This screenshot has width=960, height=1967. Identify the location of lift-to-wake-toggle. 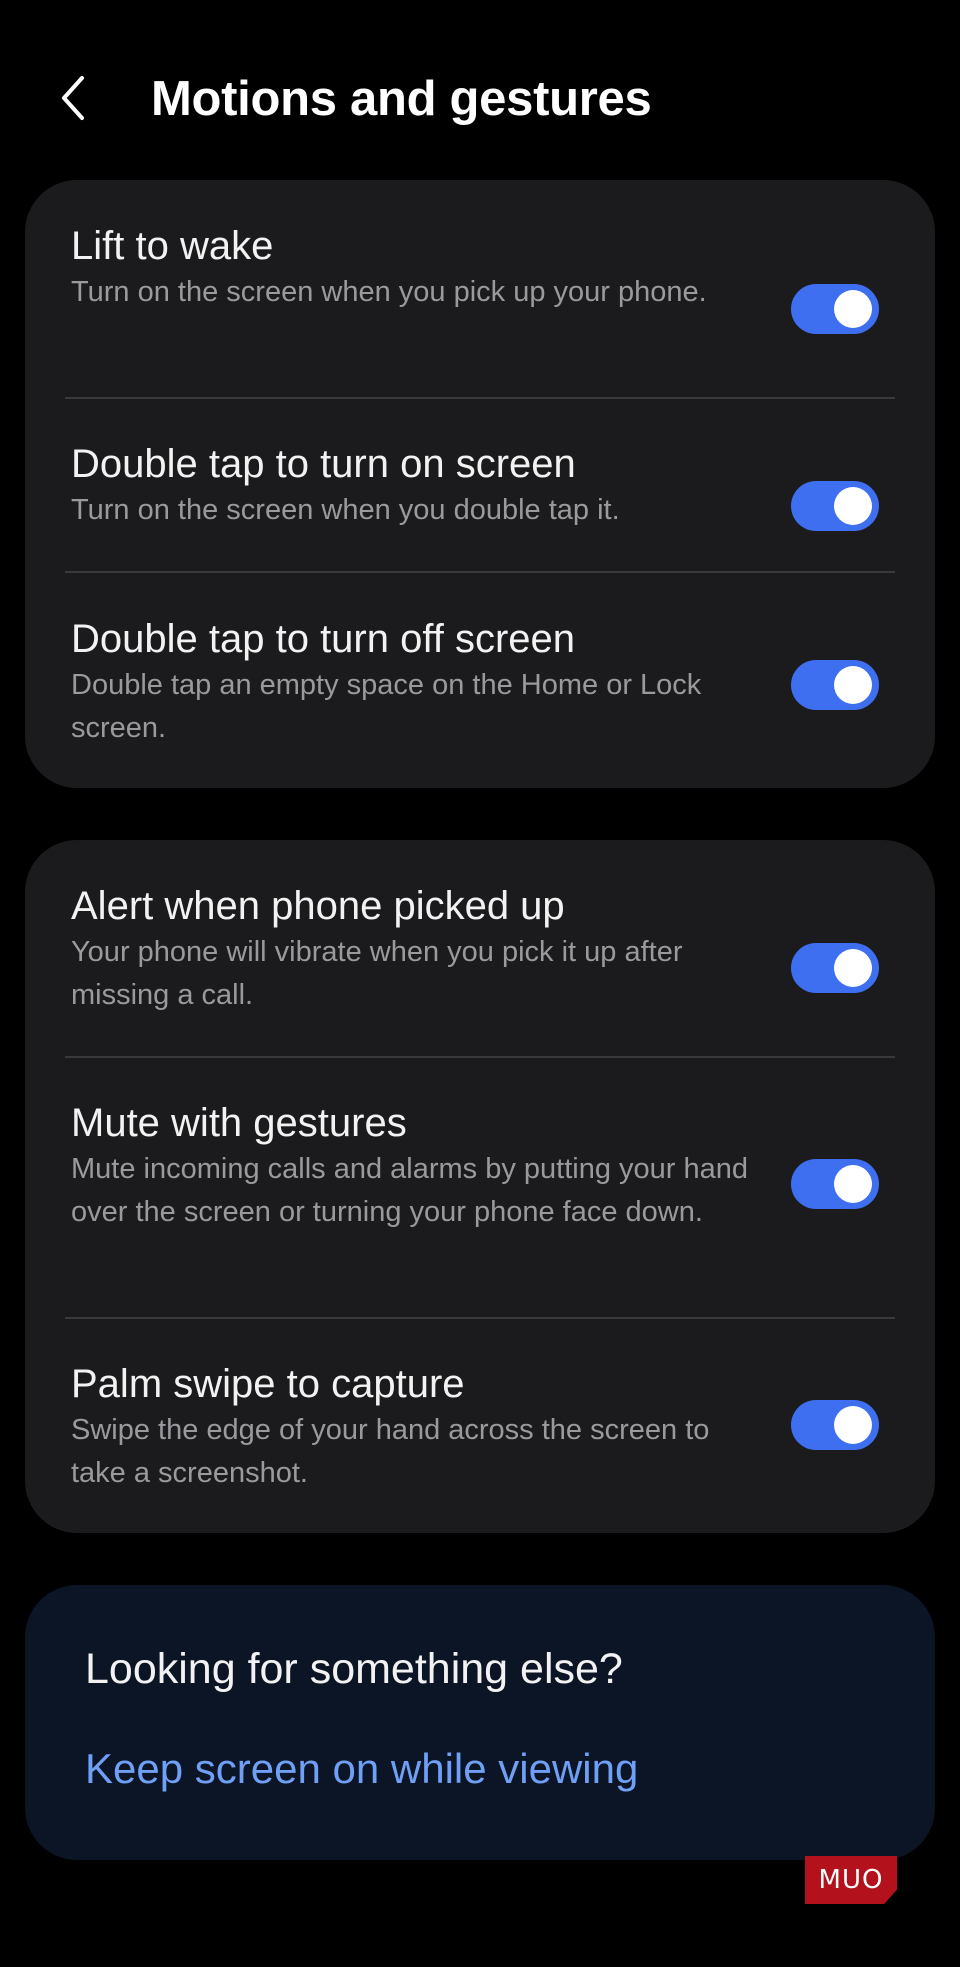
(835, 309).